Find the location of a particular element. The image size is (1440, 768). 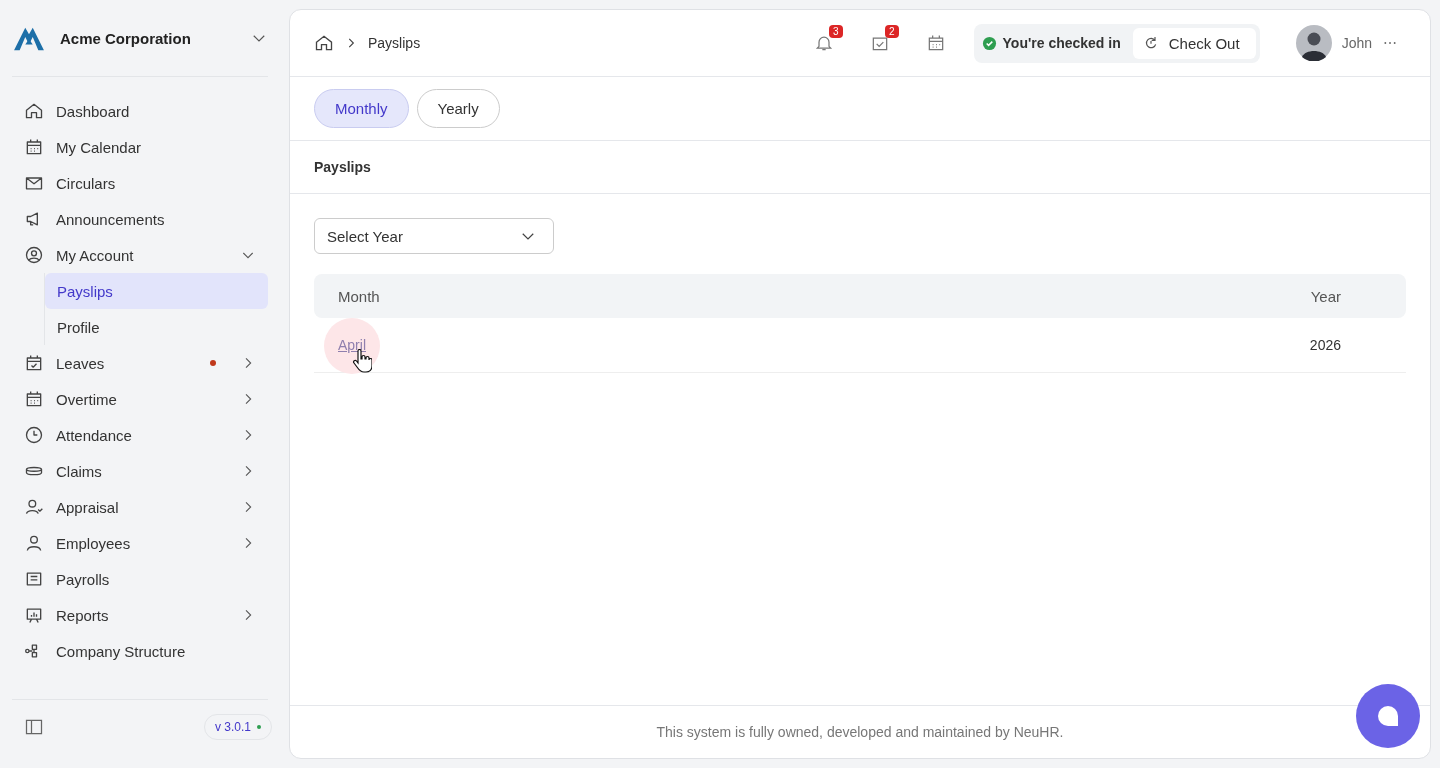

nav-subitem: Payslips is located at coordinates (156, 291).